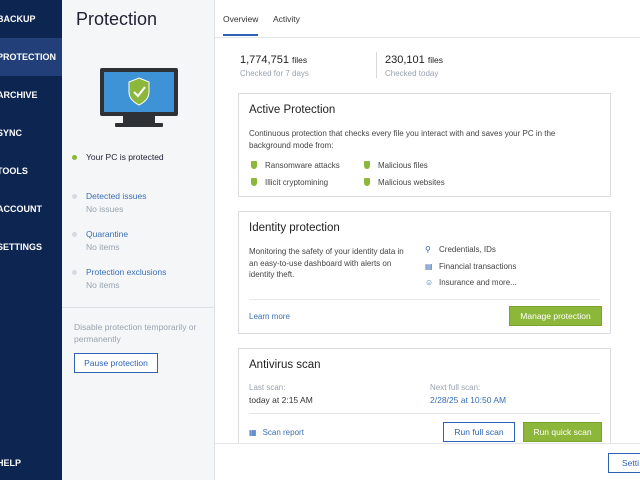  I want to click on bank-icon: ▤, so click(429, 266).